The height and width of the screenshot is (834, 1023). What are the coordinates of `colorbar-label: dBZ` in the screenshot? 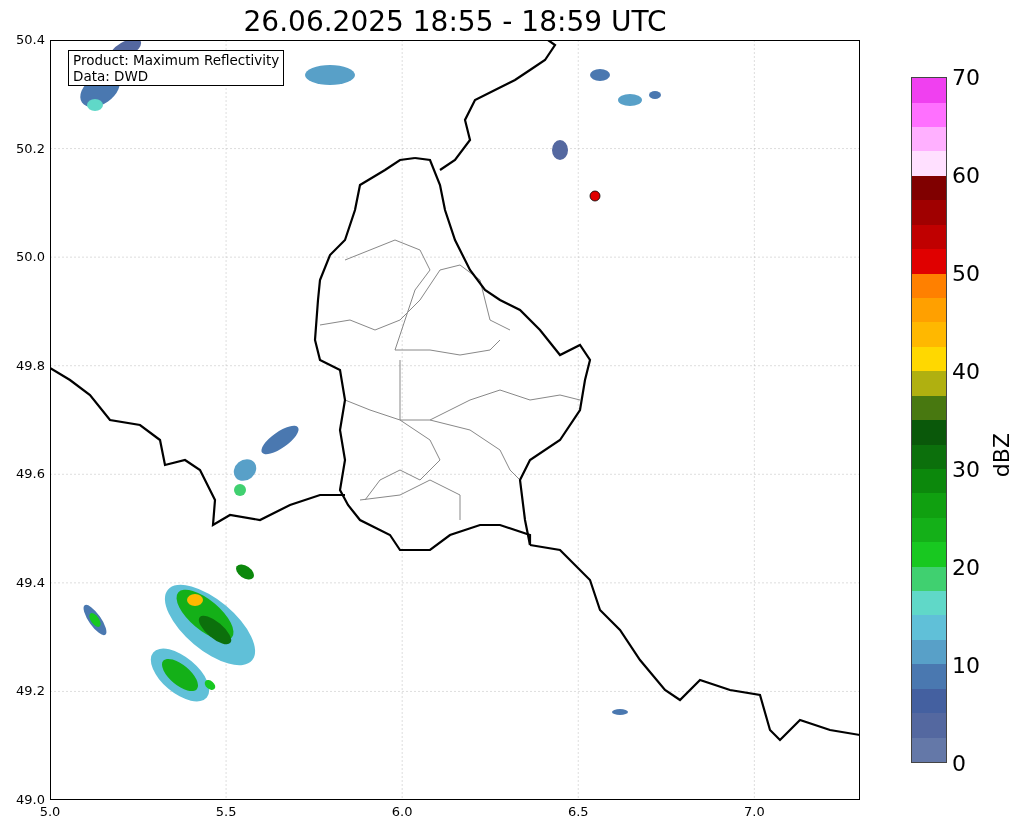 It's located at (1002, 455).